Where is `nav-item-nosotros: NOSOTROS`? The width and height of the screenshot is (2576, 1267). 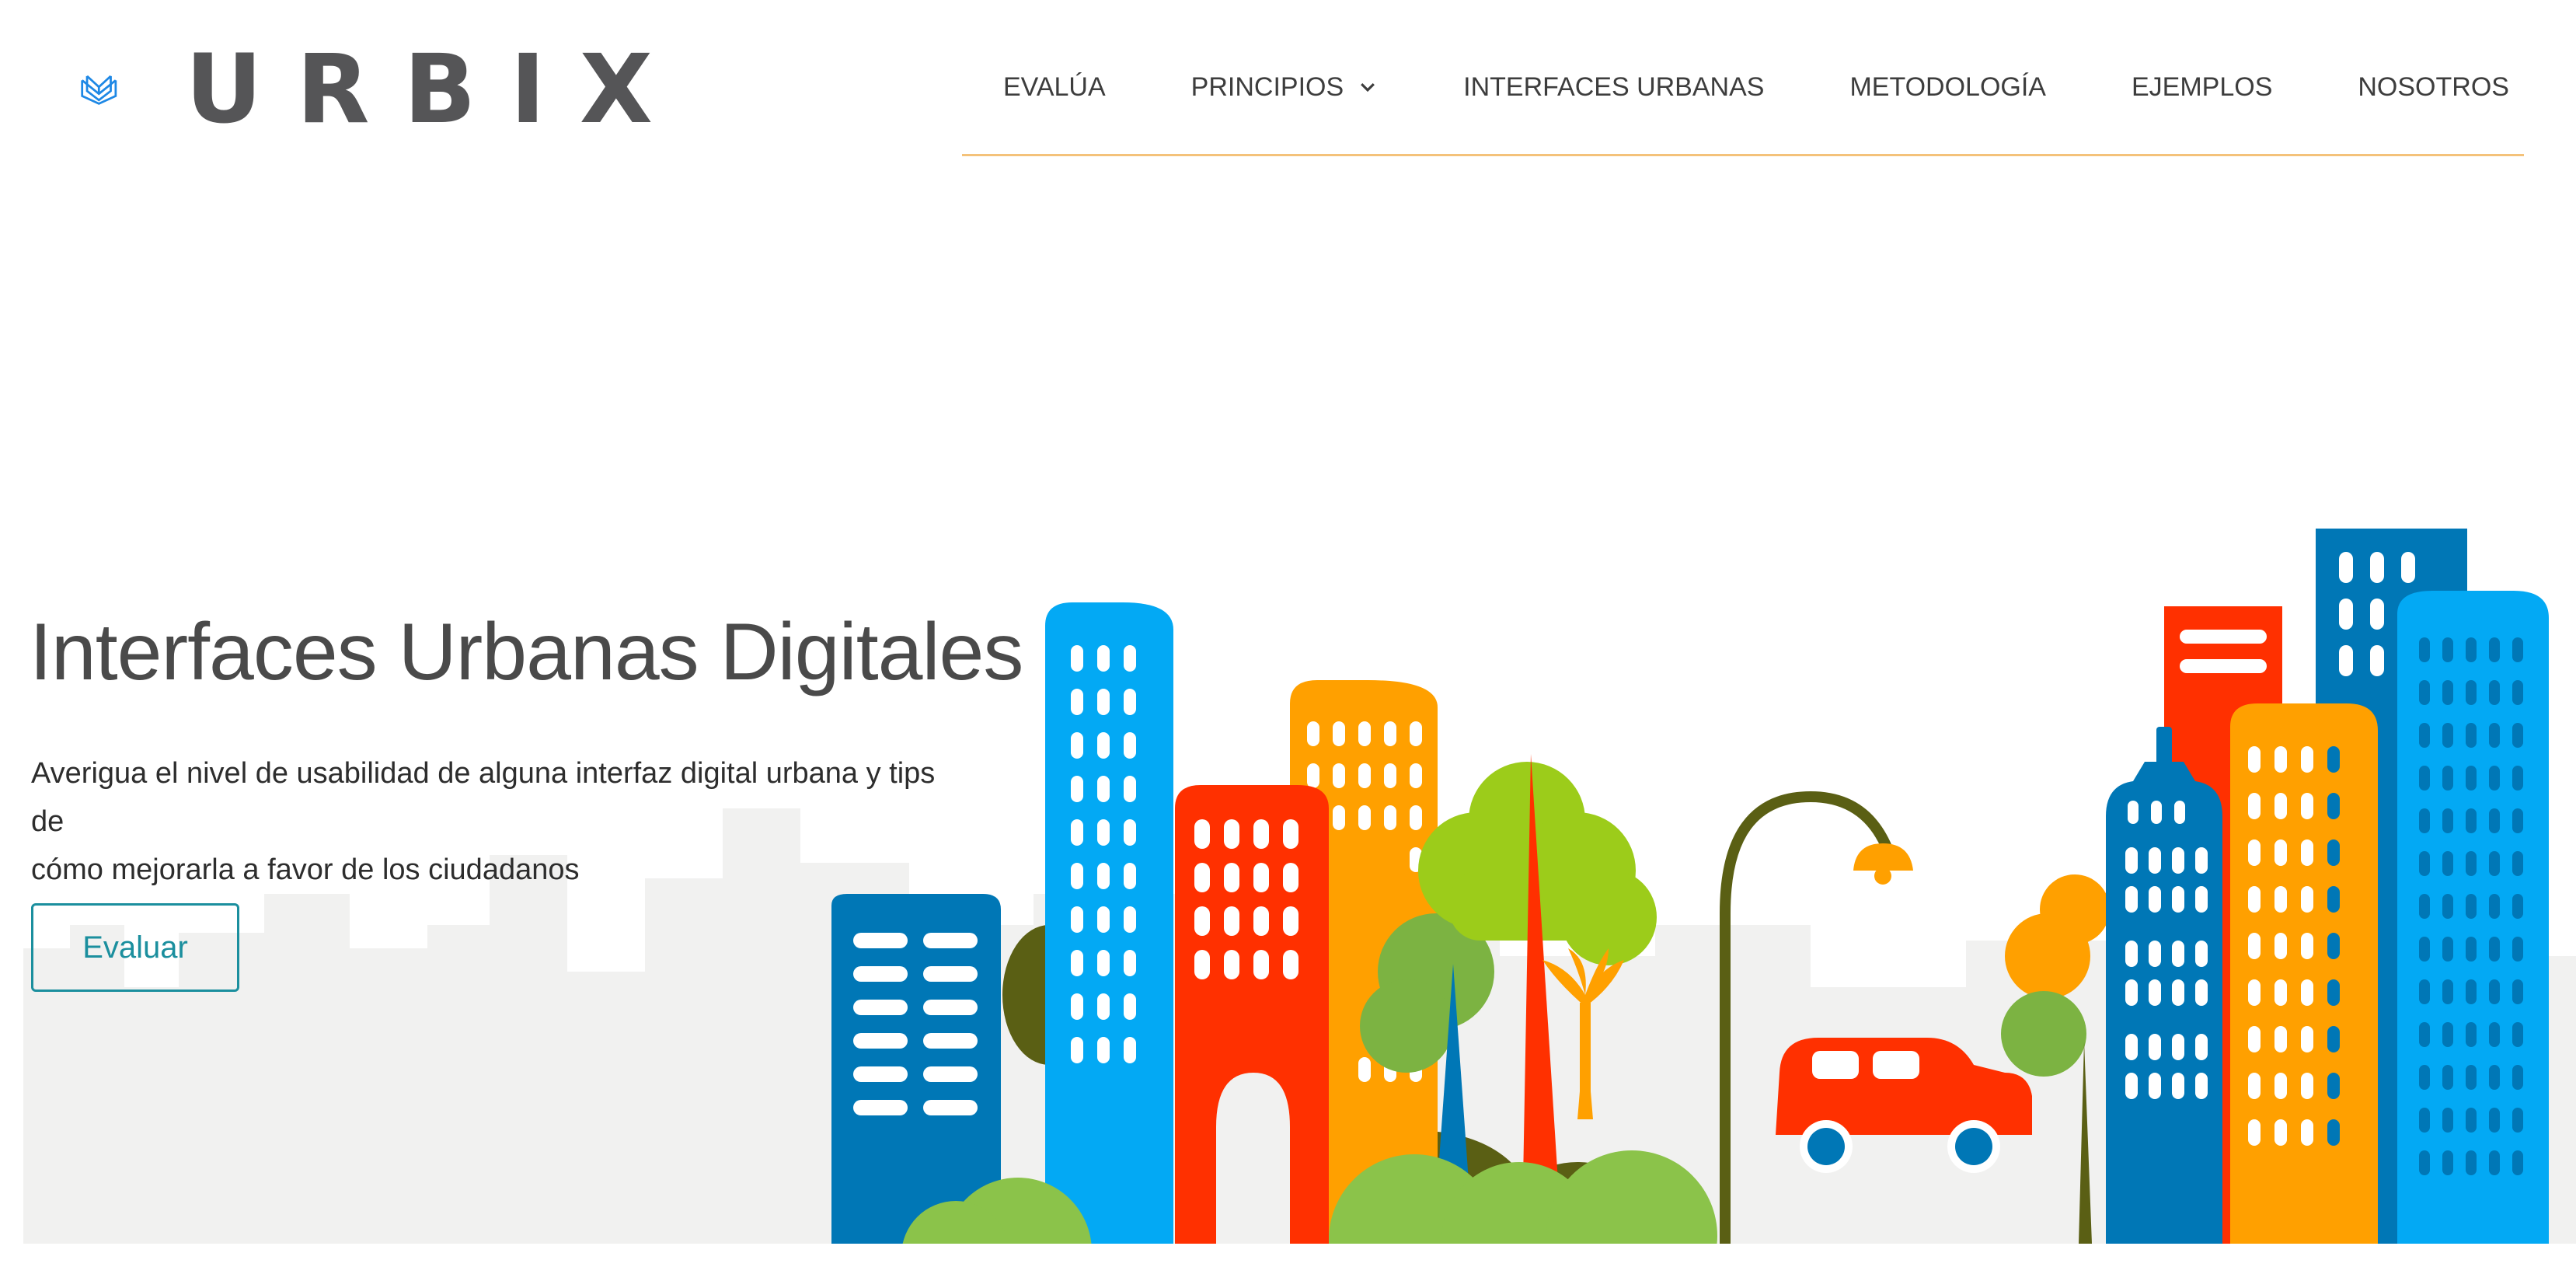
nav-item-nosotros: NOSOTROS is located at coordinates (2433, 87).